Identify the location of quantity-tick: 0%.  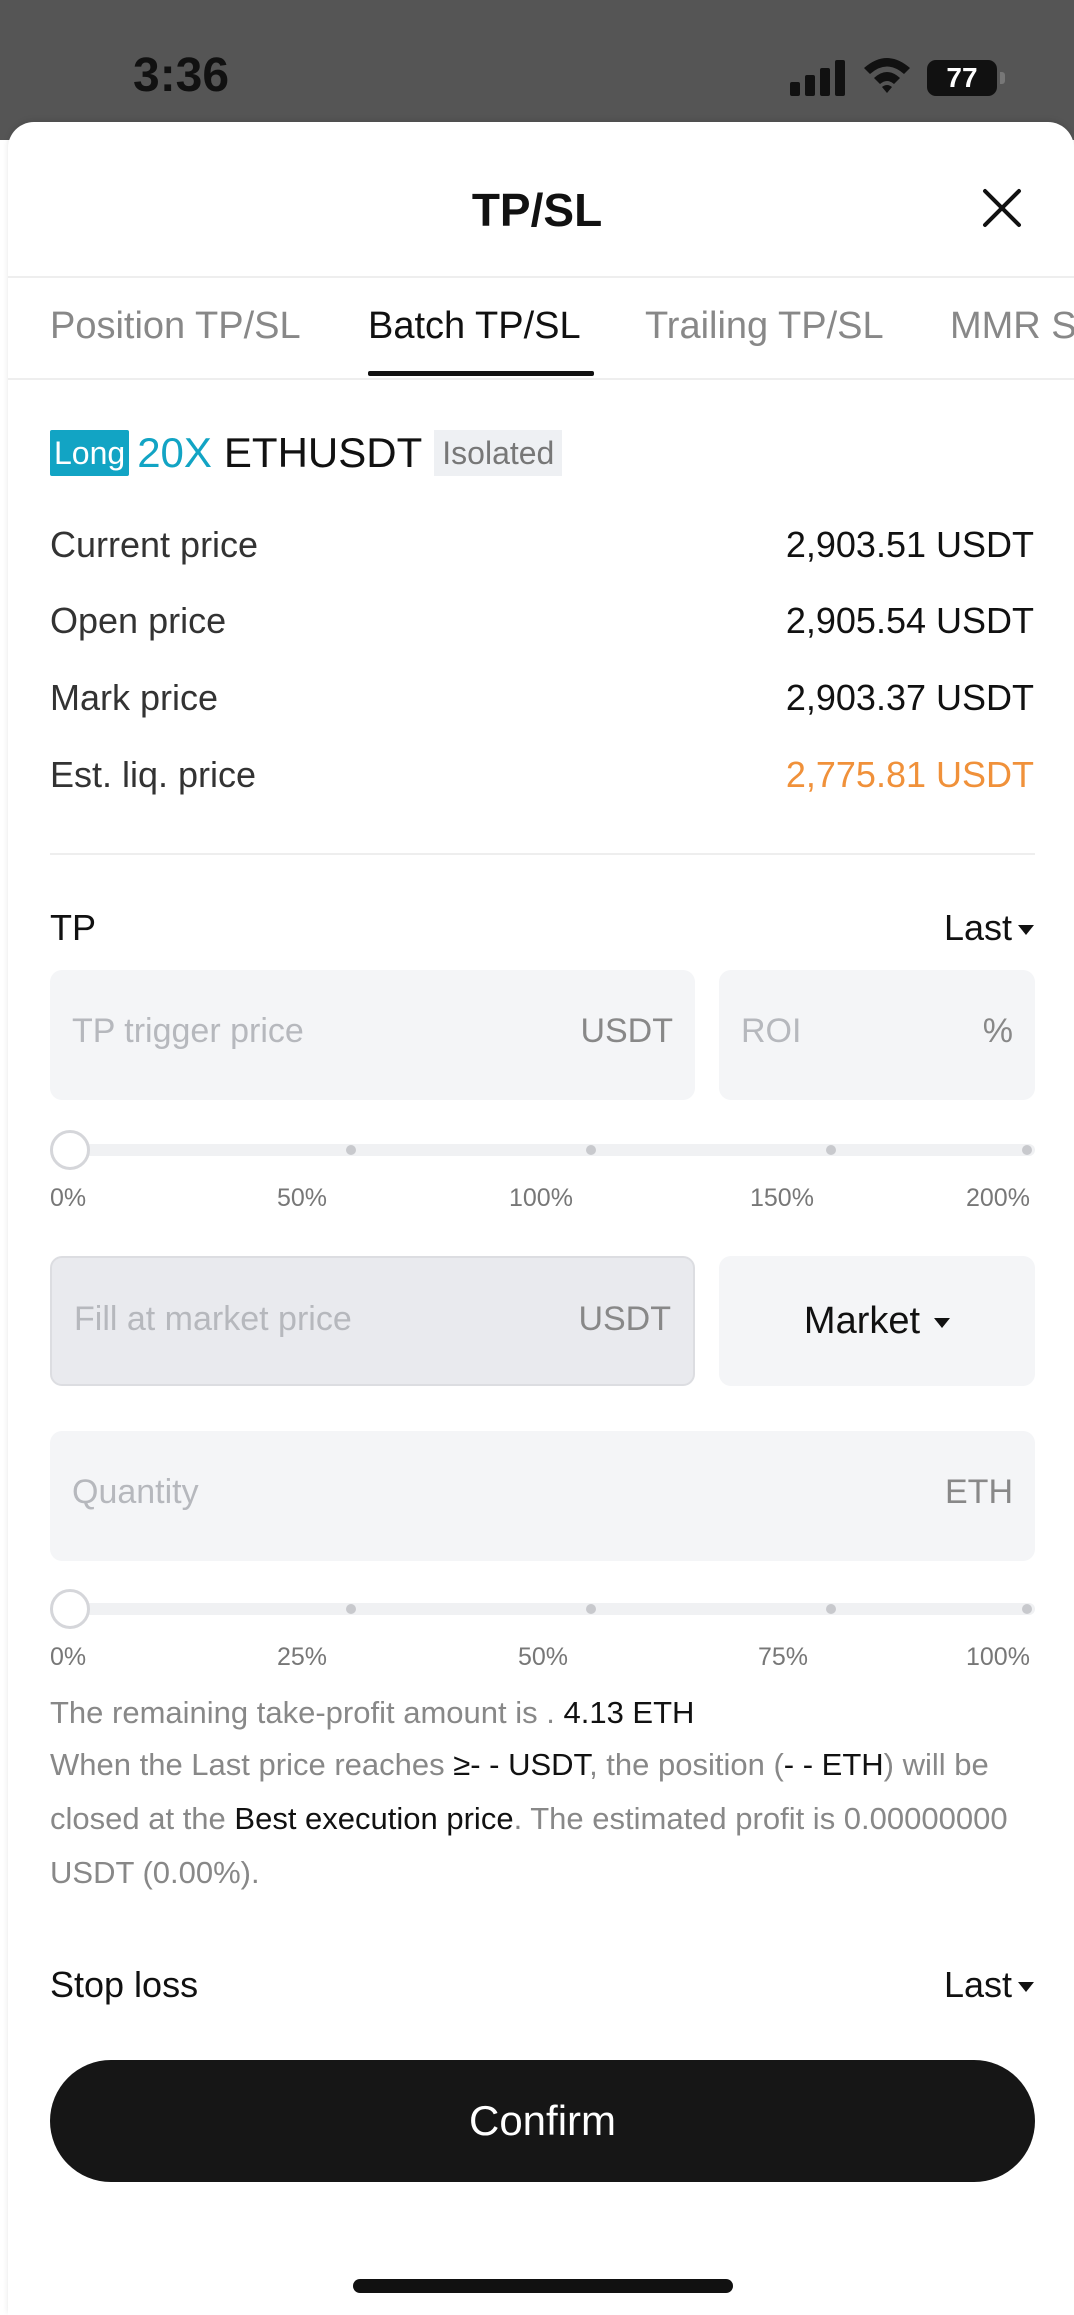
(68, 1657).